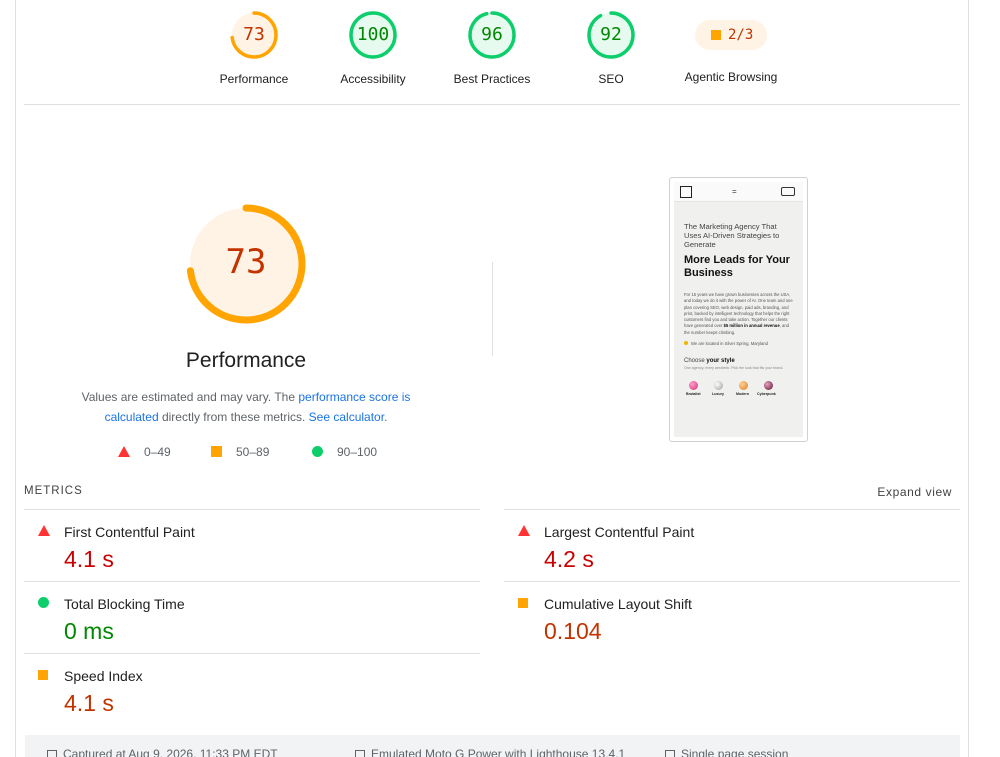 The height and width of the screenshot is (757, 1000). Describe the element at coordinates (190, 397) in the screenshot. I see `desc-text-1: Values are estimated and may vary. The` at that location.